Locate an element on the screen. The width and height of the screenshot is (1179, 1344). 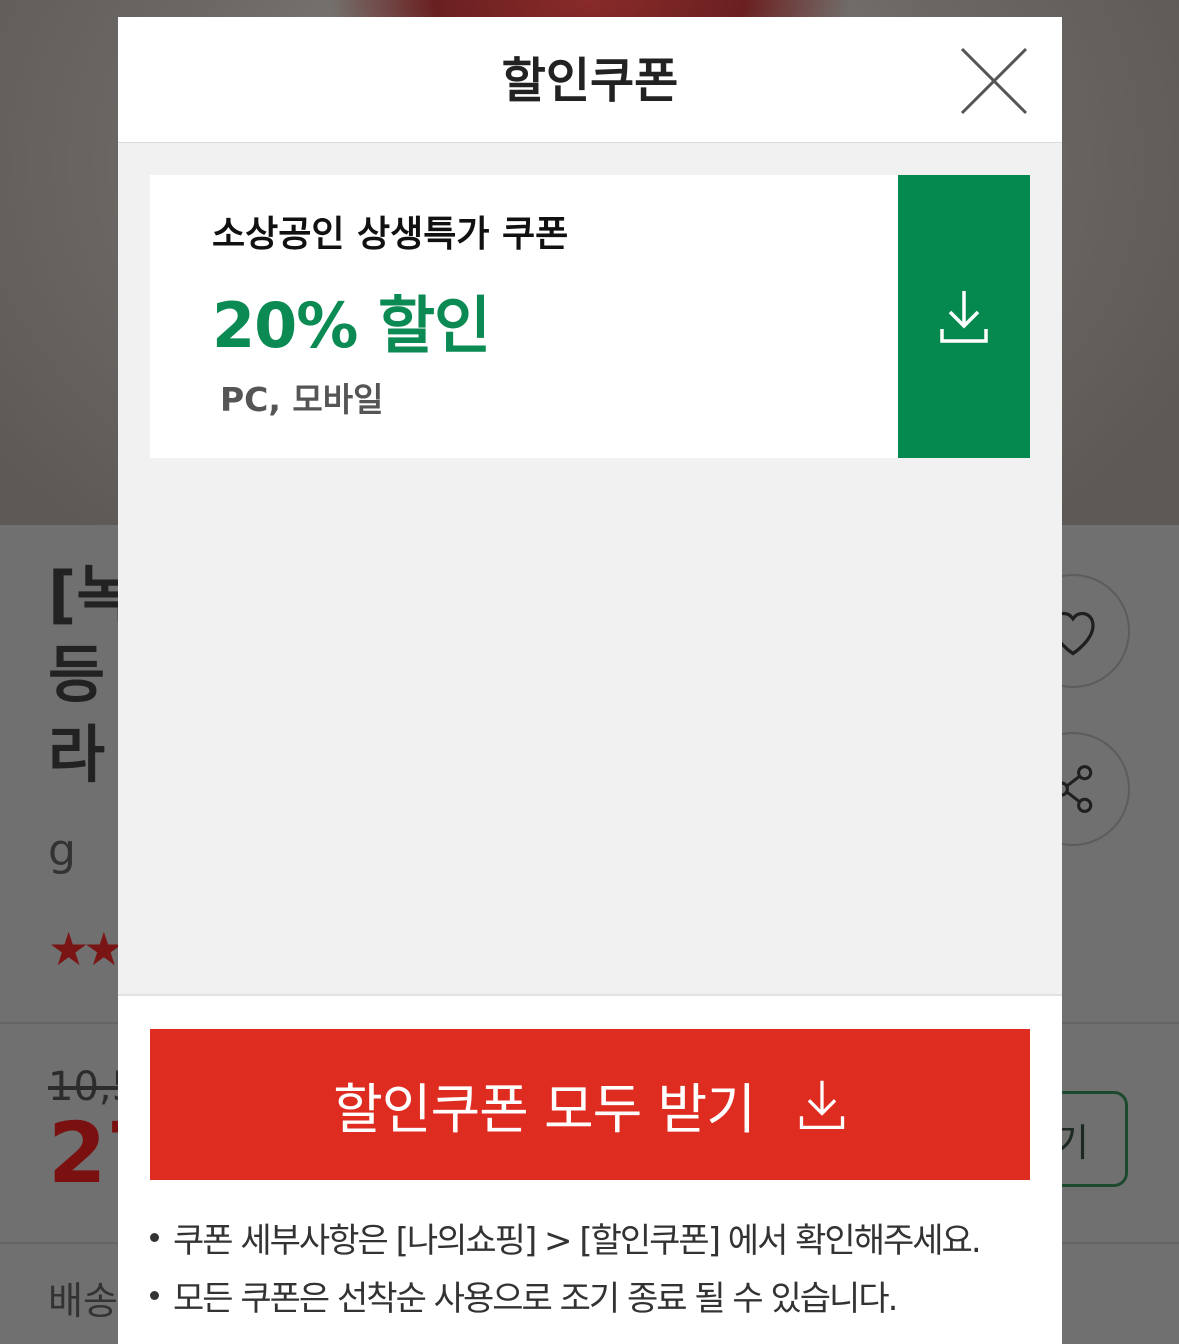
rating-stars: ★★ is located at coordinates (85, 949).